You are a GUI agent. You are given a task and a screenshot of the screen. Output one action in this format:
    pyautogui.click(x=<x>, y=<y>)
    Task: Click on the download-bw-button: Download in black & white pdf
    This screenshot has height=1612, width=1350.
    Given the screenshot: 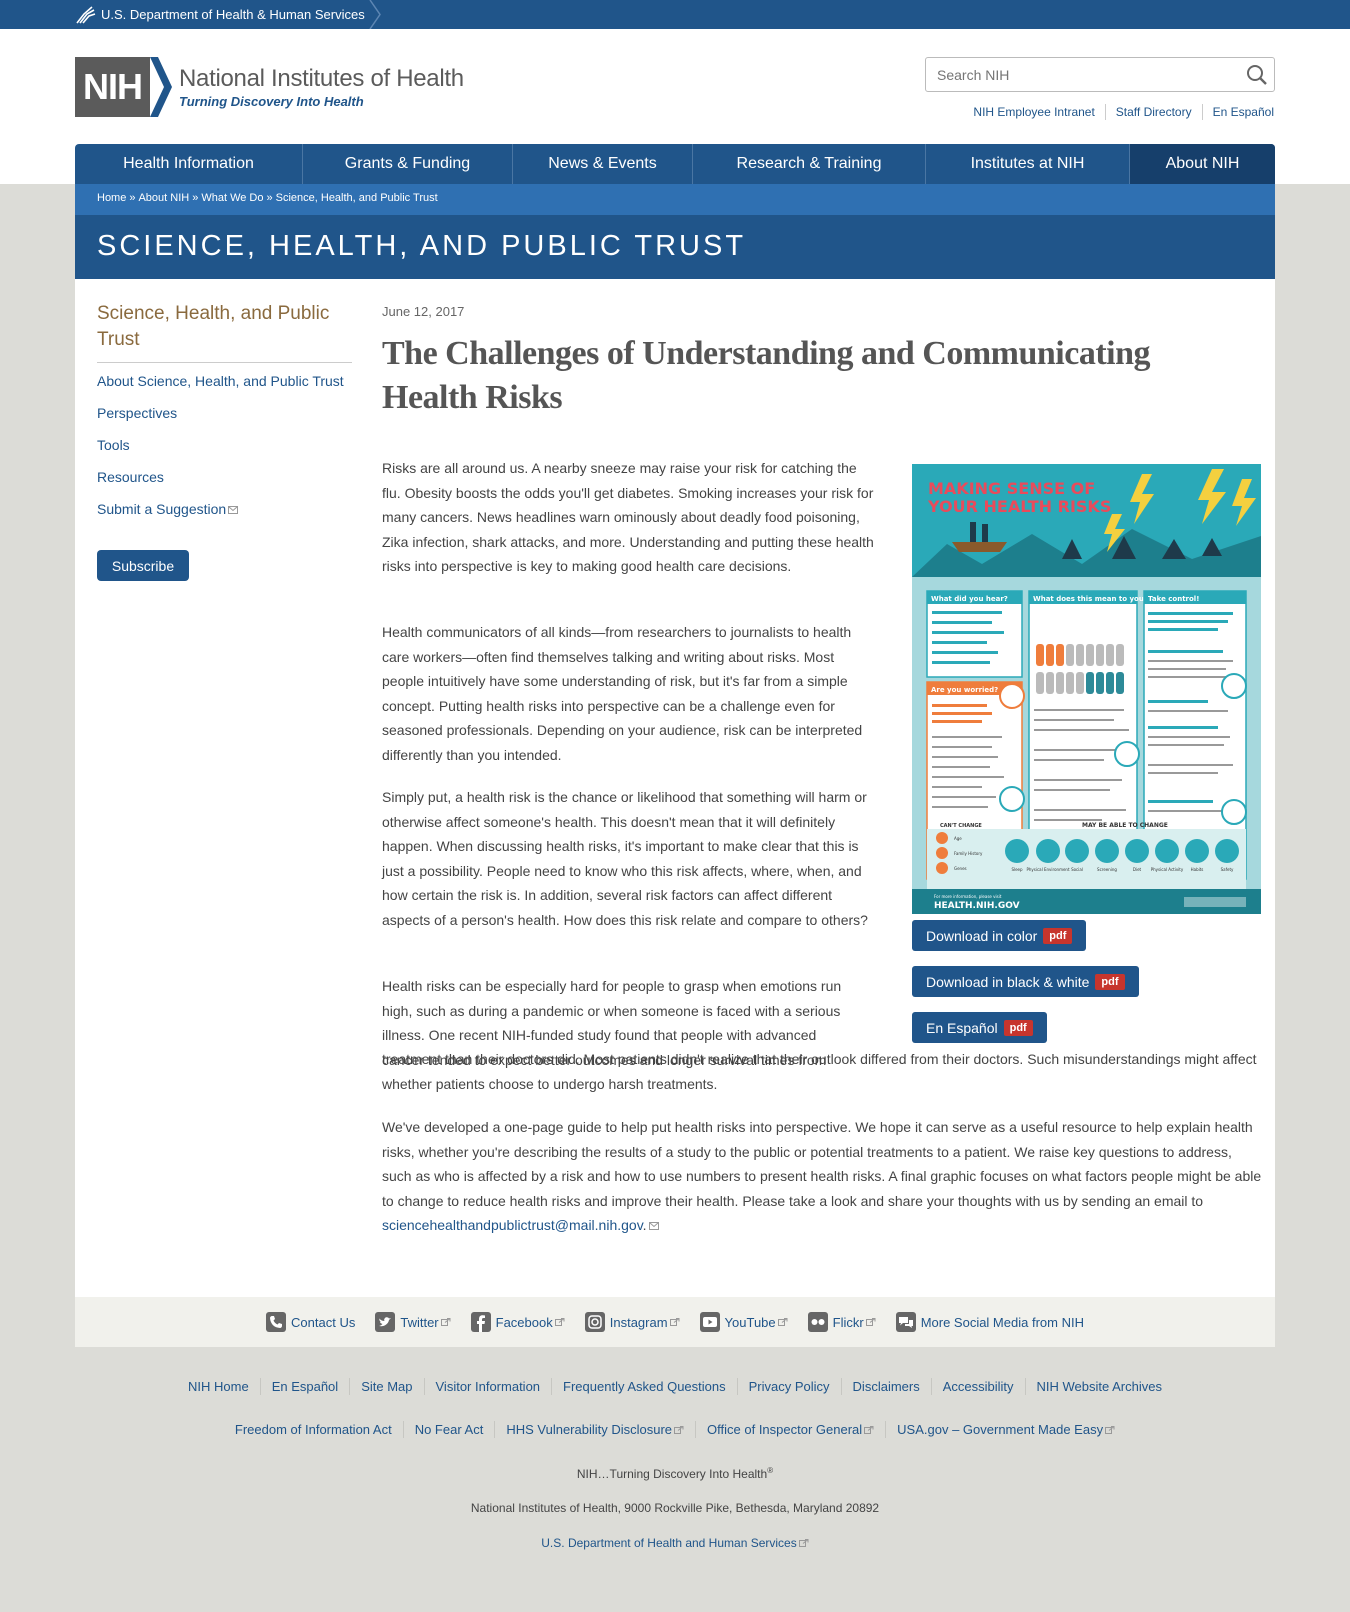 What is the action you would take?
    pyautogui.click(x=1025, y=981)
    